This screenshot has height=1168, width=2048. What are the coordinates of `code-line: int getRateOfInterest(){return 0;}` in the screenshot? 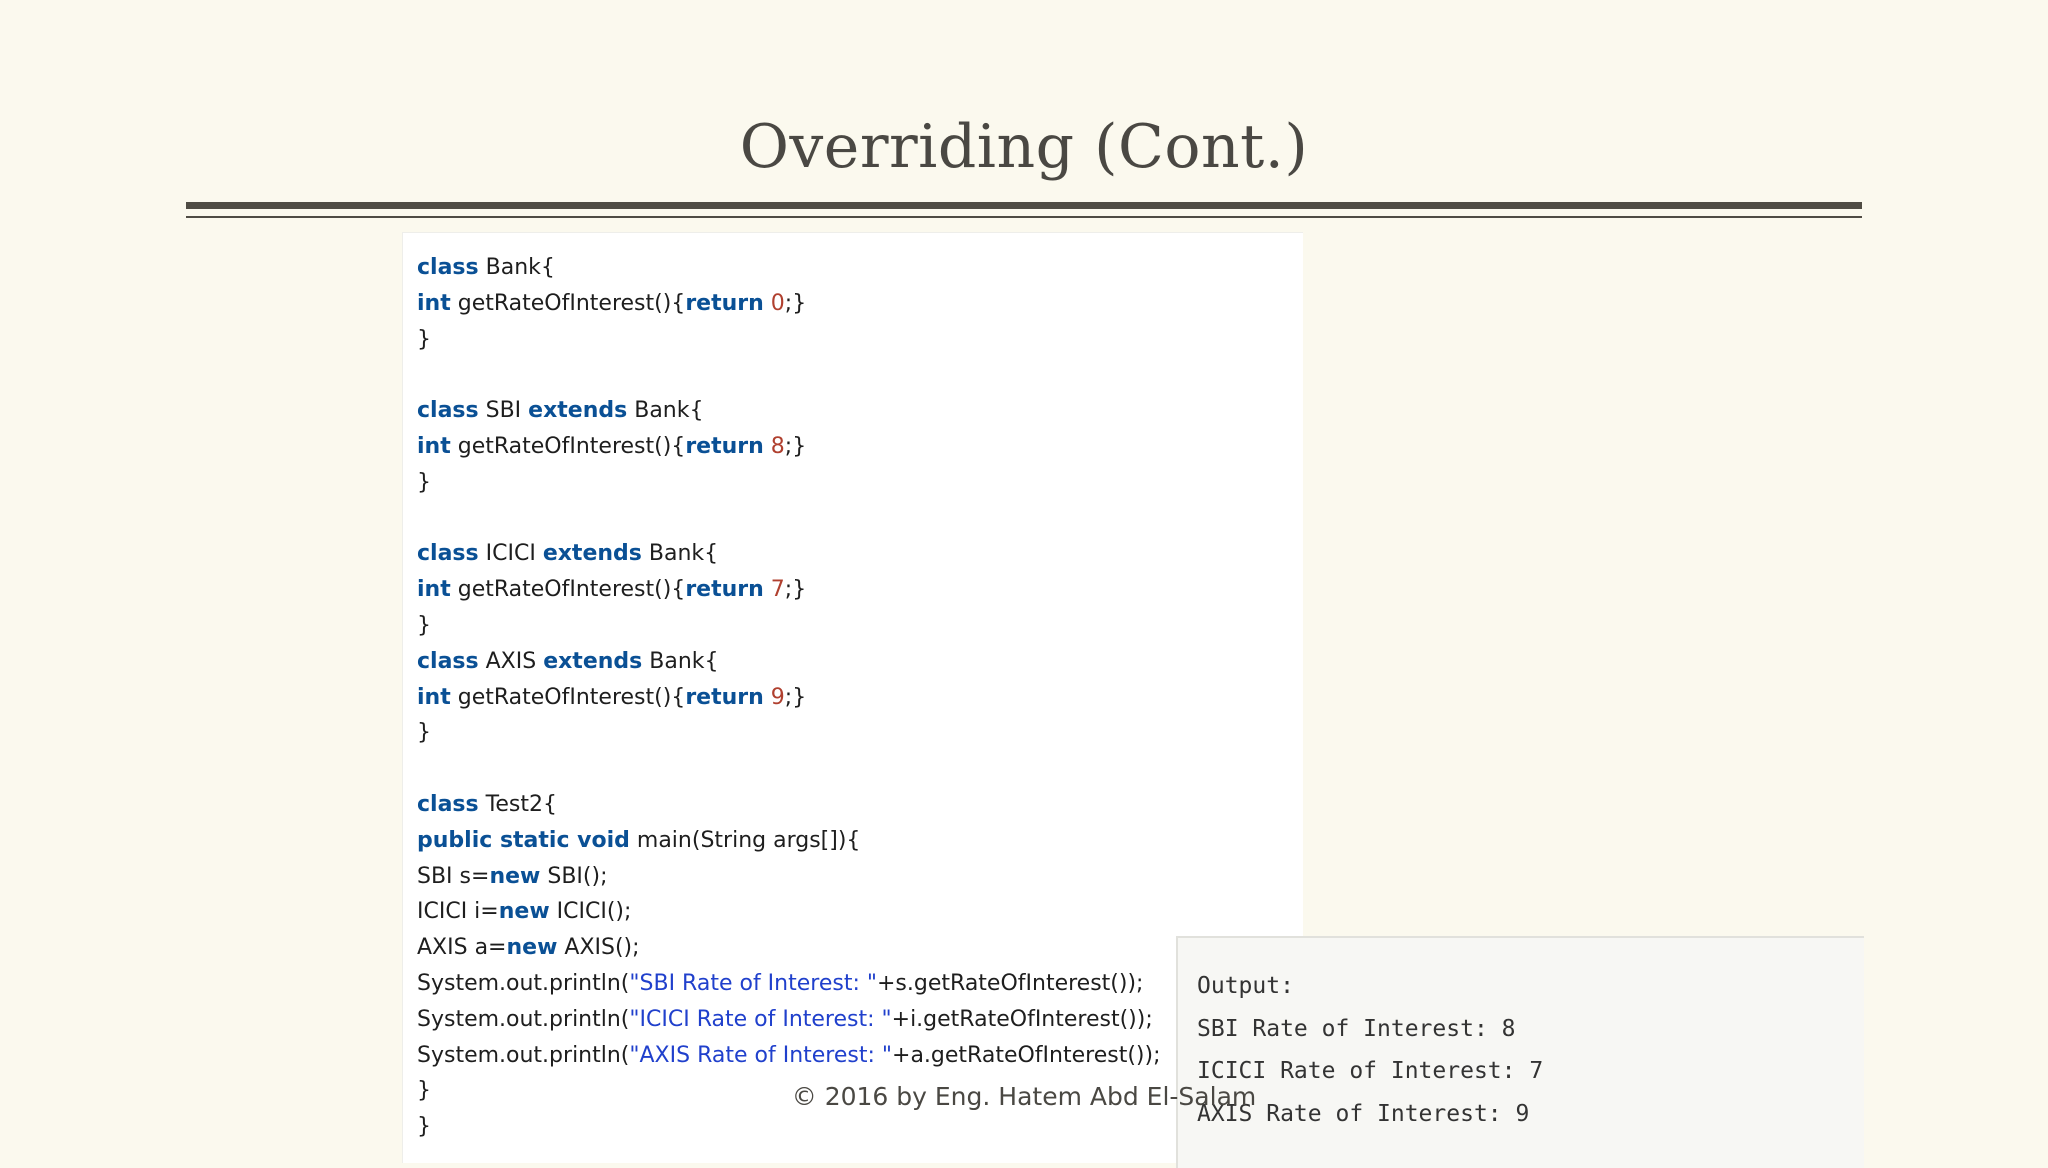 It's located at (857, 304).